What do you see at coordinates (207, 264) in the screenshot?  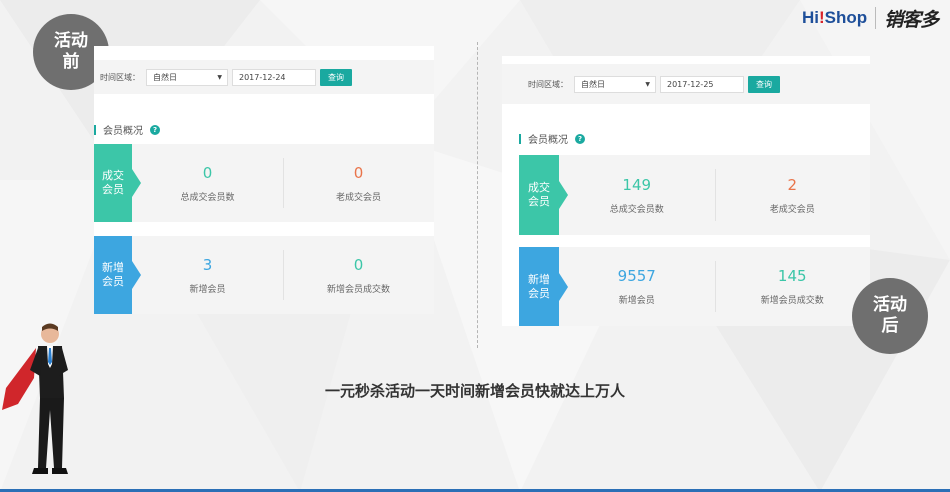 I see `new-members-value: 3` at bounding box center [207, 264].